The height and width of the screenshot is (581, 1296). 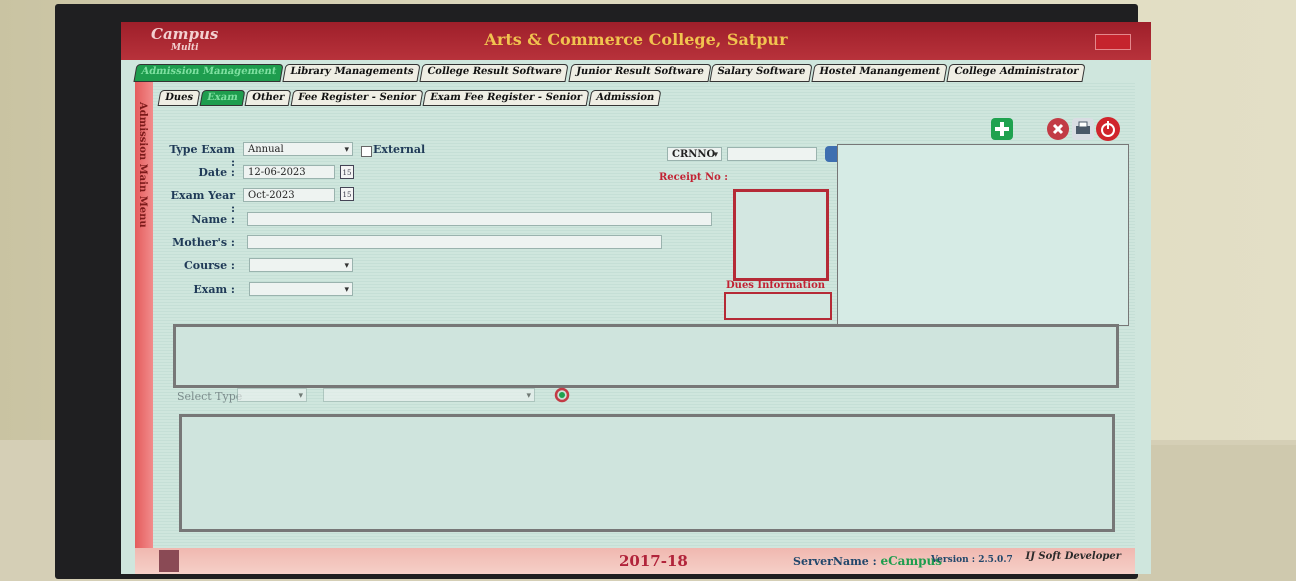 I want to click on academic-year: 2017-18, so click(x=653, y=561).